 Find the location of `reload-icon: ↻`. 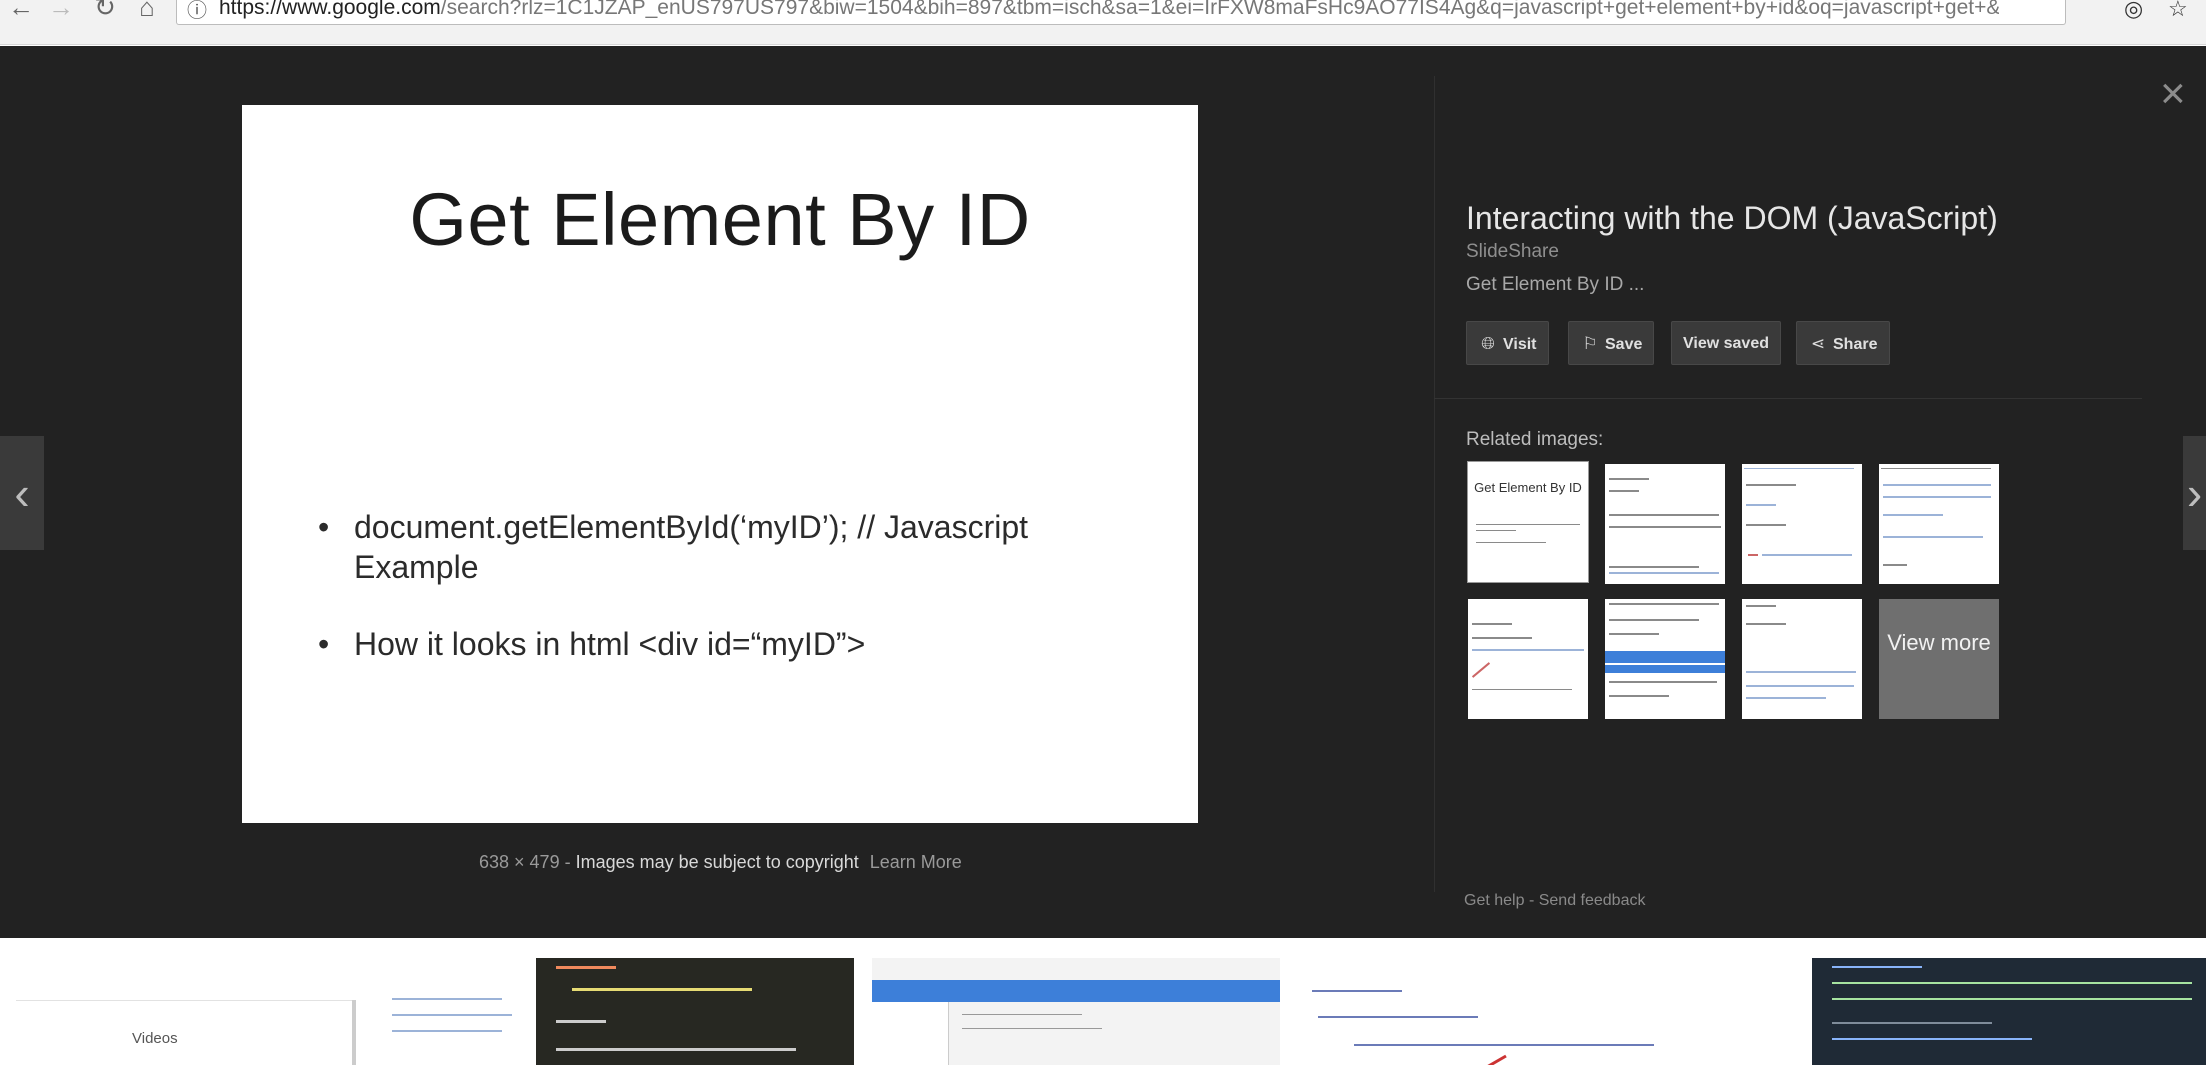

reload-icon: ↻ is located at coordinates (105, 10).